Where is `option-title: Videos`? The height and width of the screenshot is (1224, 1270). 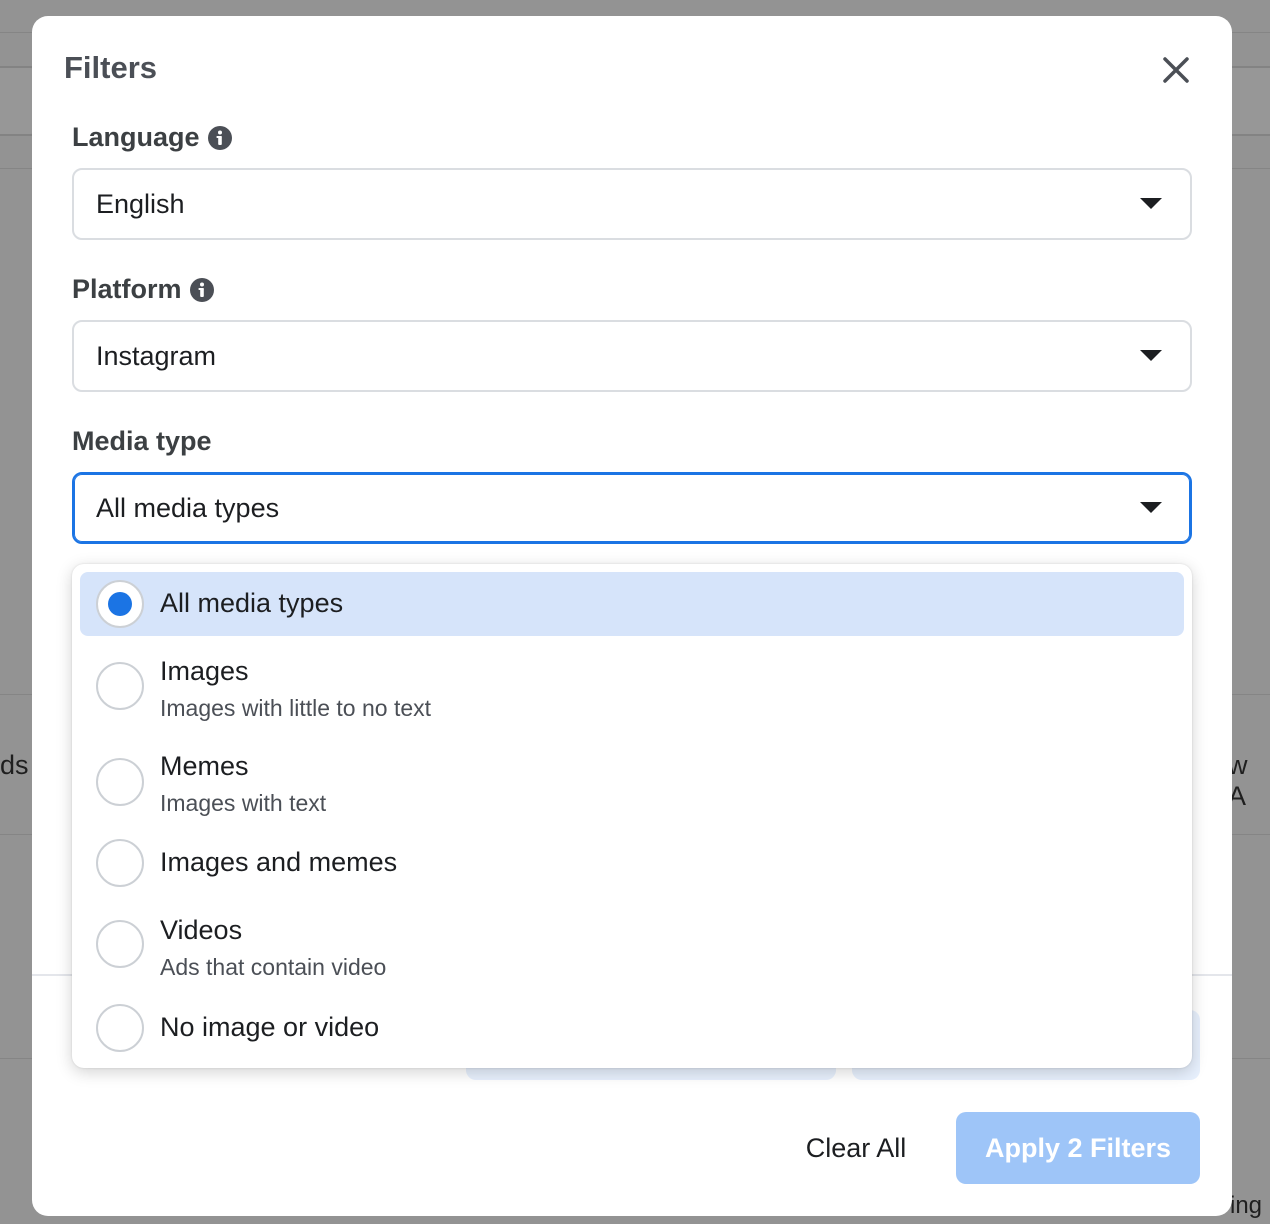 option-title: Videos is located at coordinates (201, 930).